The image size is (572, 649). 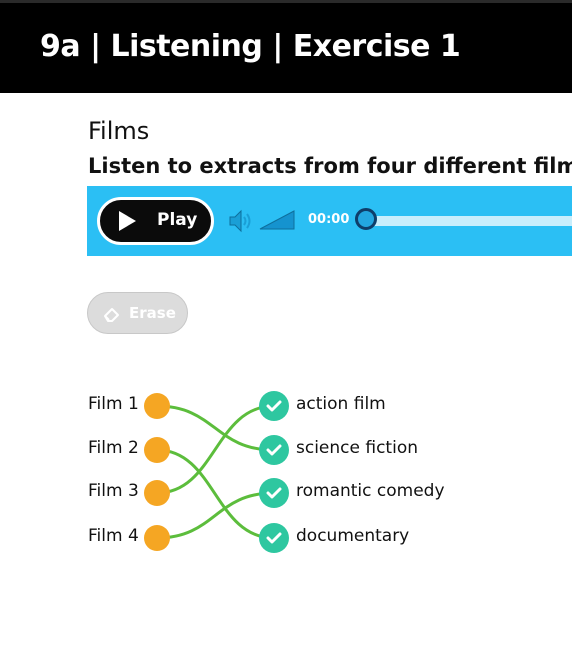 What do you see at coordinates (127, 221) in the screenshot?
I see `play-icon` at bounding box center [127, 221].